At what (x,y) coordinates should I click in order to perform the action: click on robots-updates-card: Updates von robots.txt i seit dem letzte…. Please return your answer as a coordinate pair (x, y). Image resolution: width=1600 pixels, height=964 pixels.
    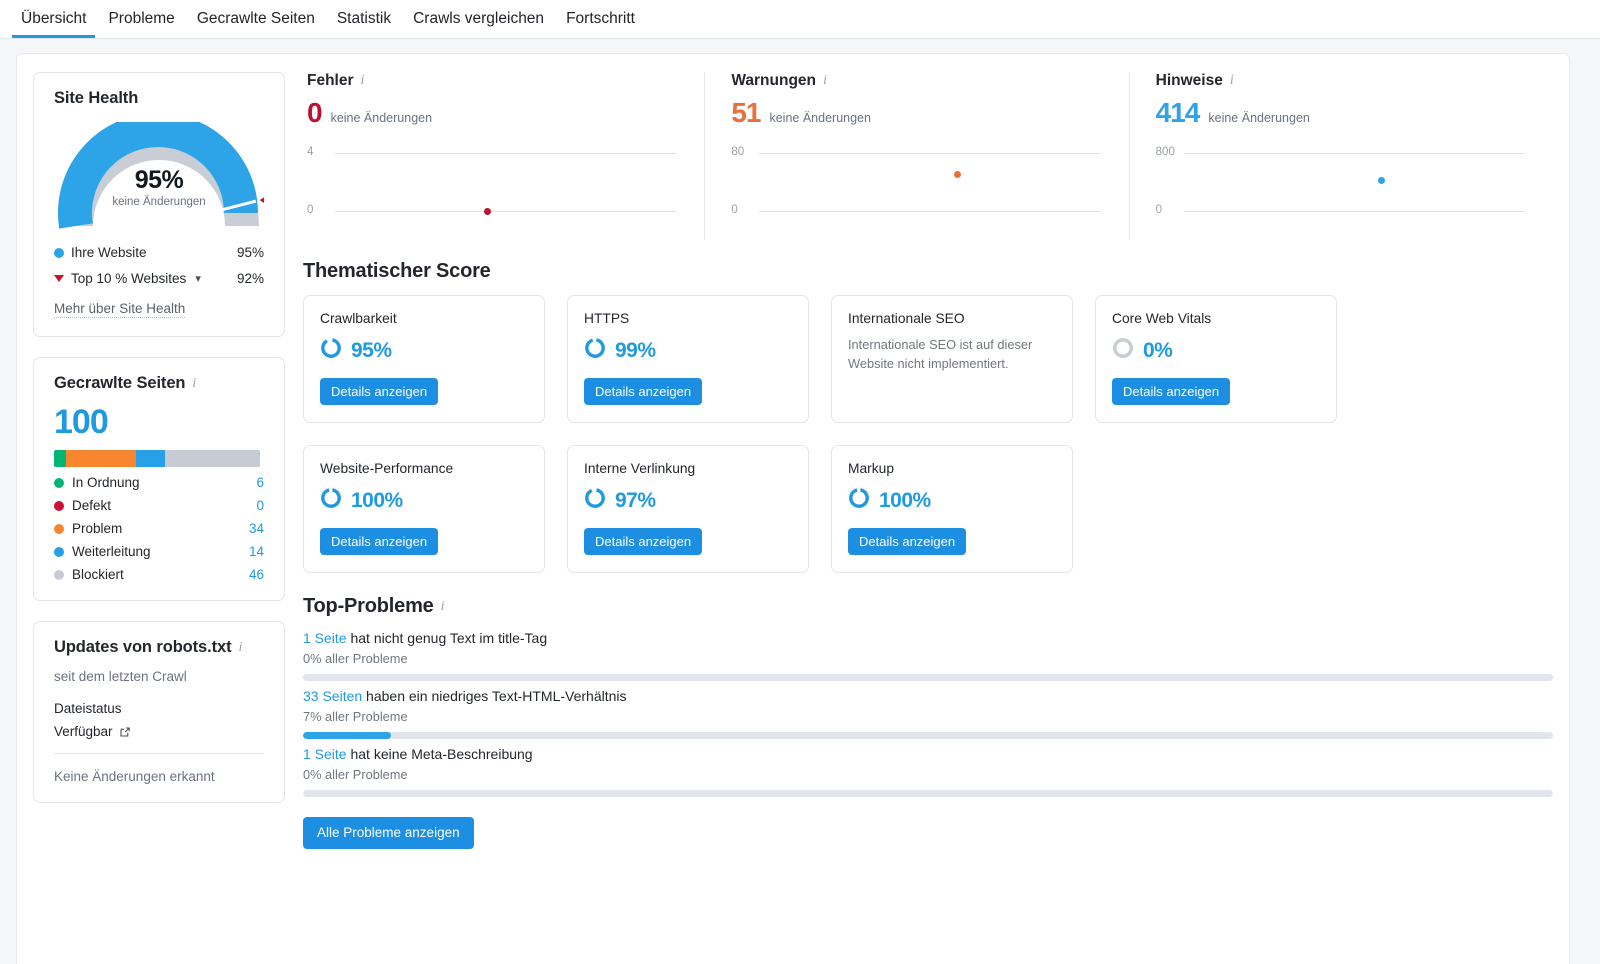
    Looking at the image, I should click on (159, 712).